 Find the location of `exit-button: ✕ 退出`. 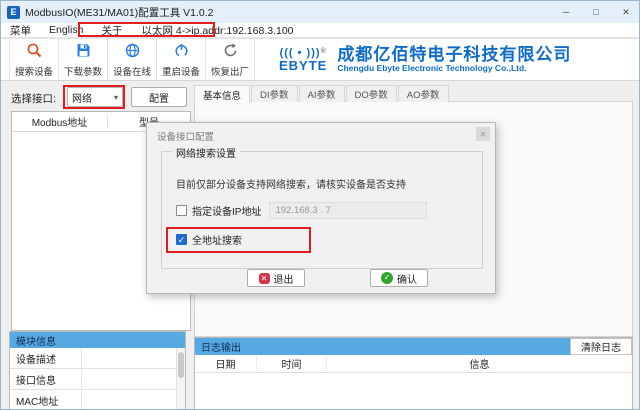

exit-button: ✕ 退出 is located at coordinates (276, 278).